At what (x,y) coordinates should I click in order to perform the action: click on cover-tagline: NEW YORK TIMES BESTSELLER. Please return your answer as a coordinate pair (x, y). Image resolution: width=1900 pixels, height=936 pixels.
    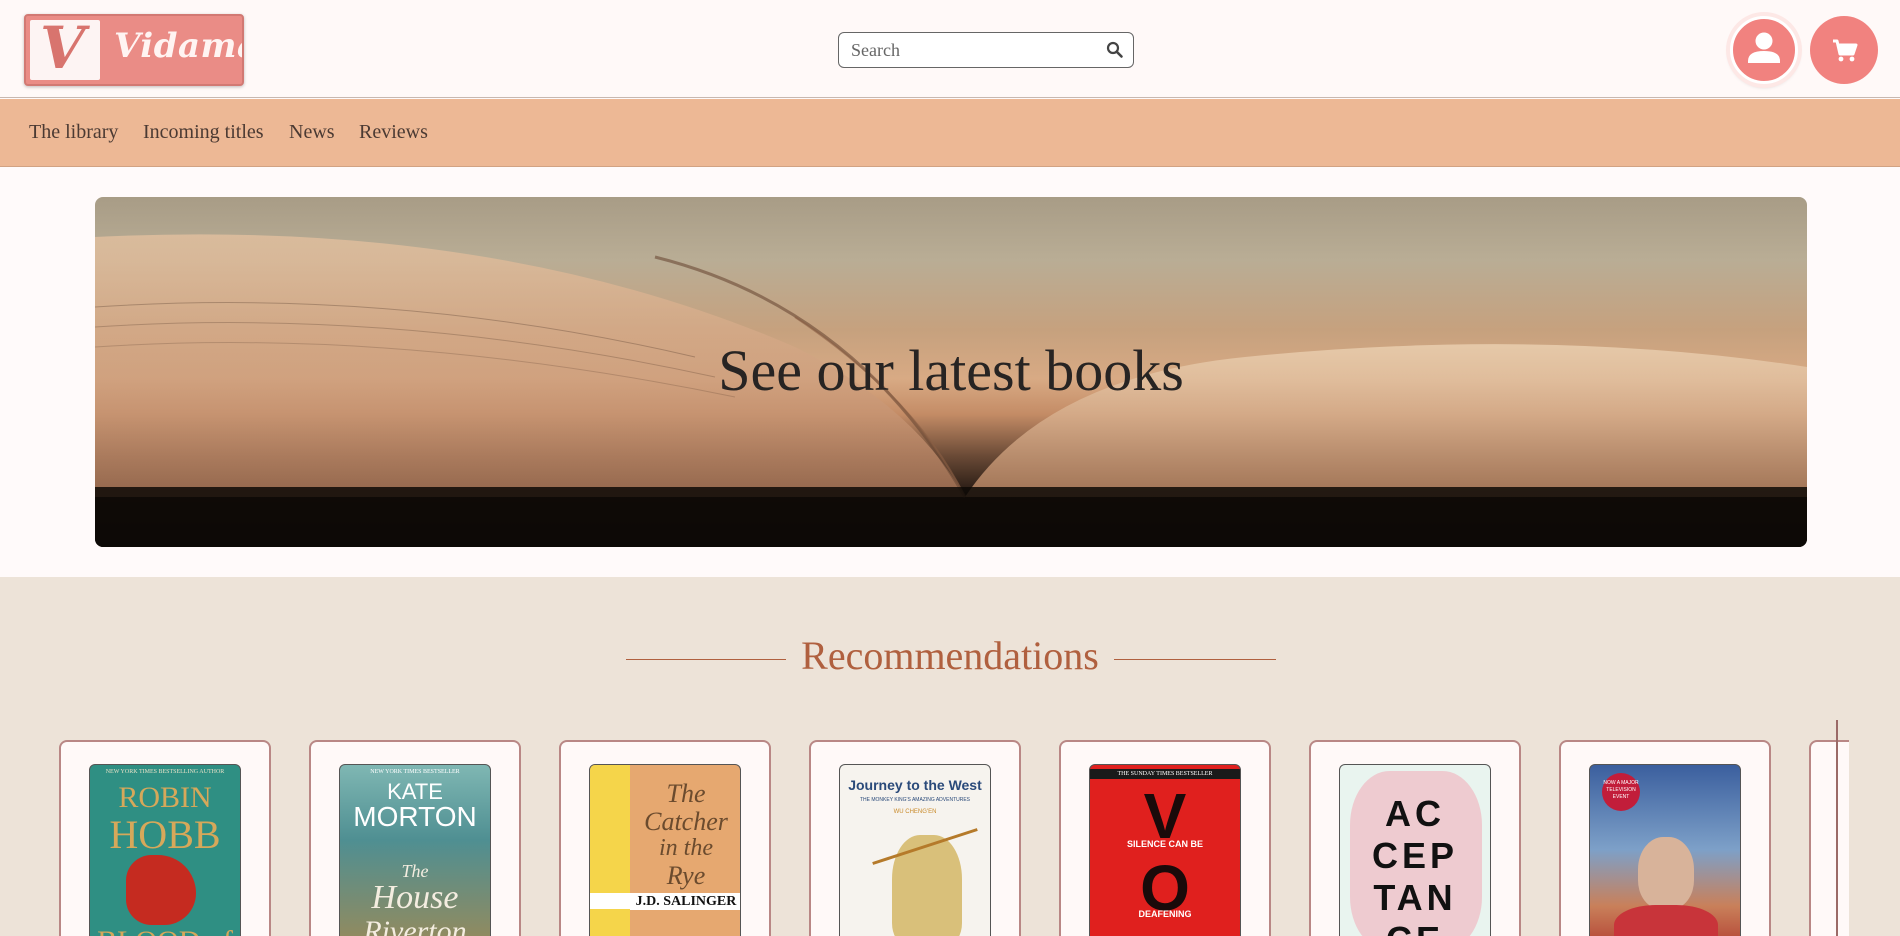
    Looking at the image, I should click on (415, 772).